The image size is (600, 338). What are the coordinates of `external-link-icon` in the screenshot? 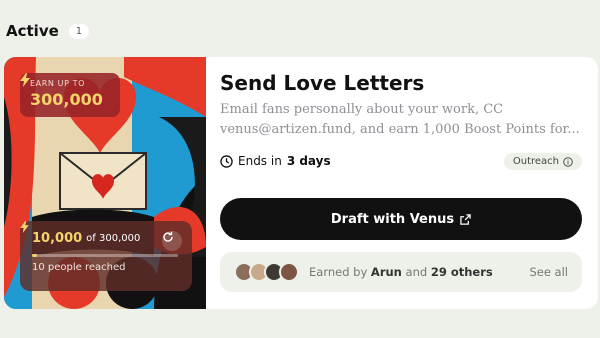 It's located at (465, 219).